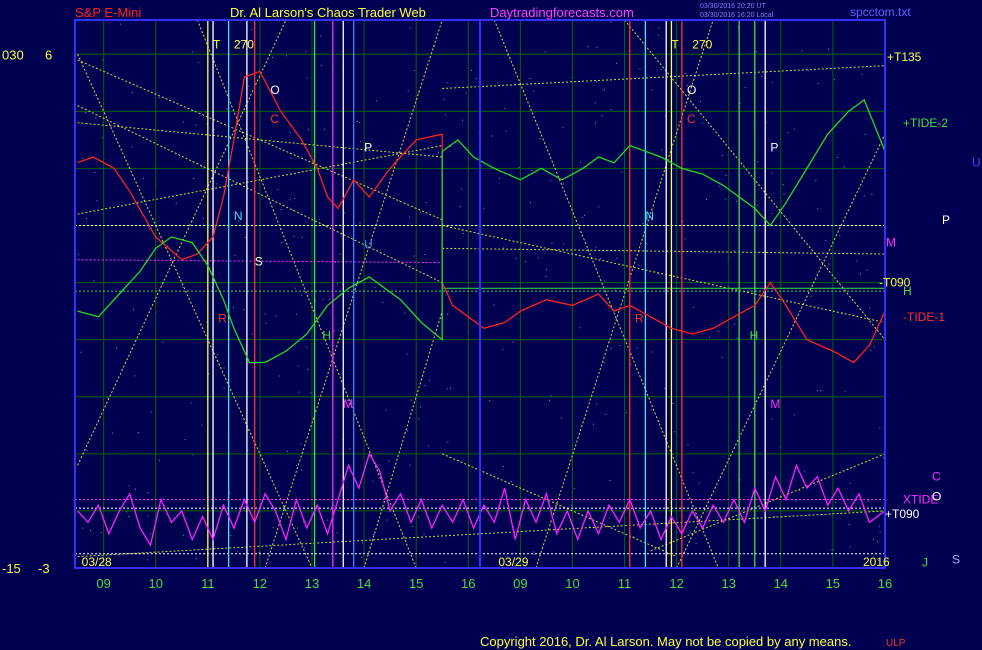 The width and height of the screenshot is (982, 650). Describe the element at coordinates (48, 54) in the screenshot. I see `y-tick-label: 6` at that location.